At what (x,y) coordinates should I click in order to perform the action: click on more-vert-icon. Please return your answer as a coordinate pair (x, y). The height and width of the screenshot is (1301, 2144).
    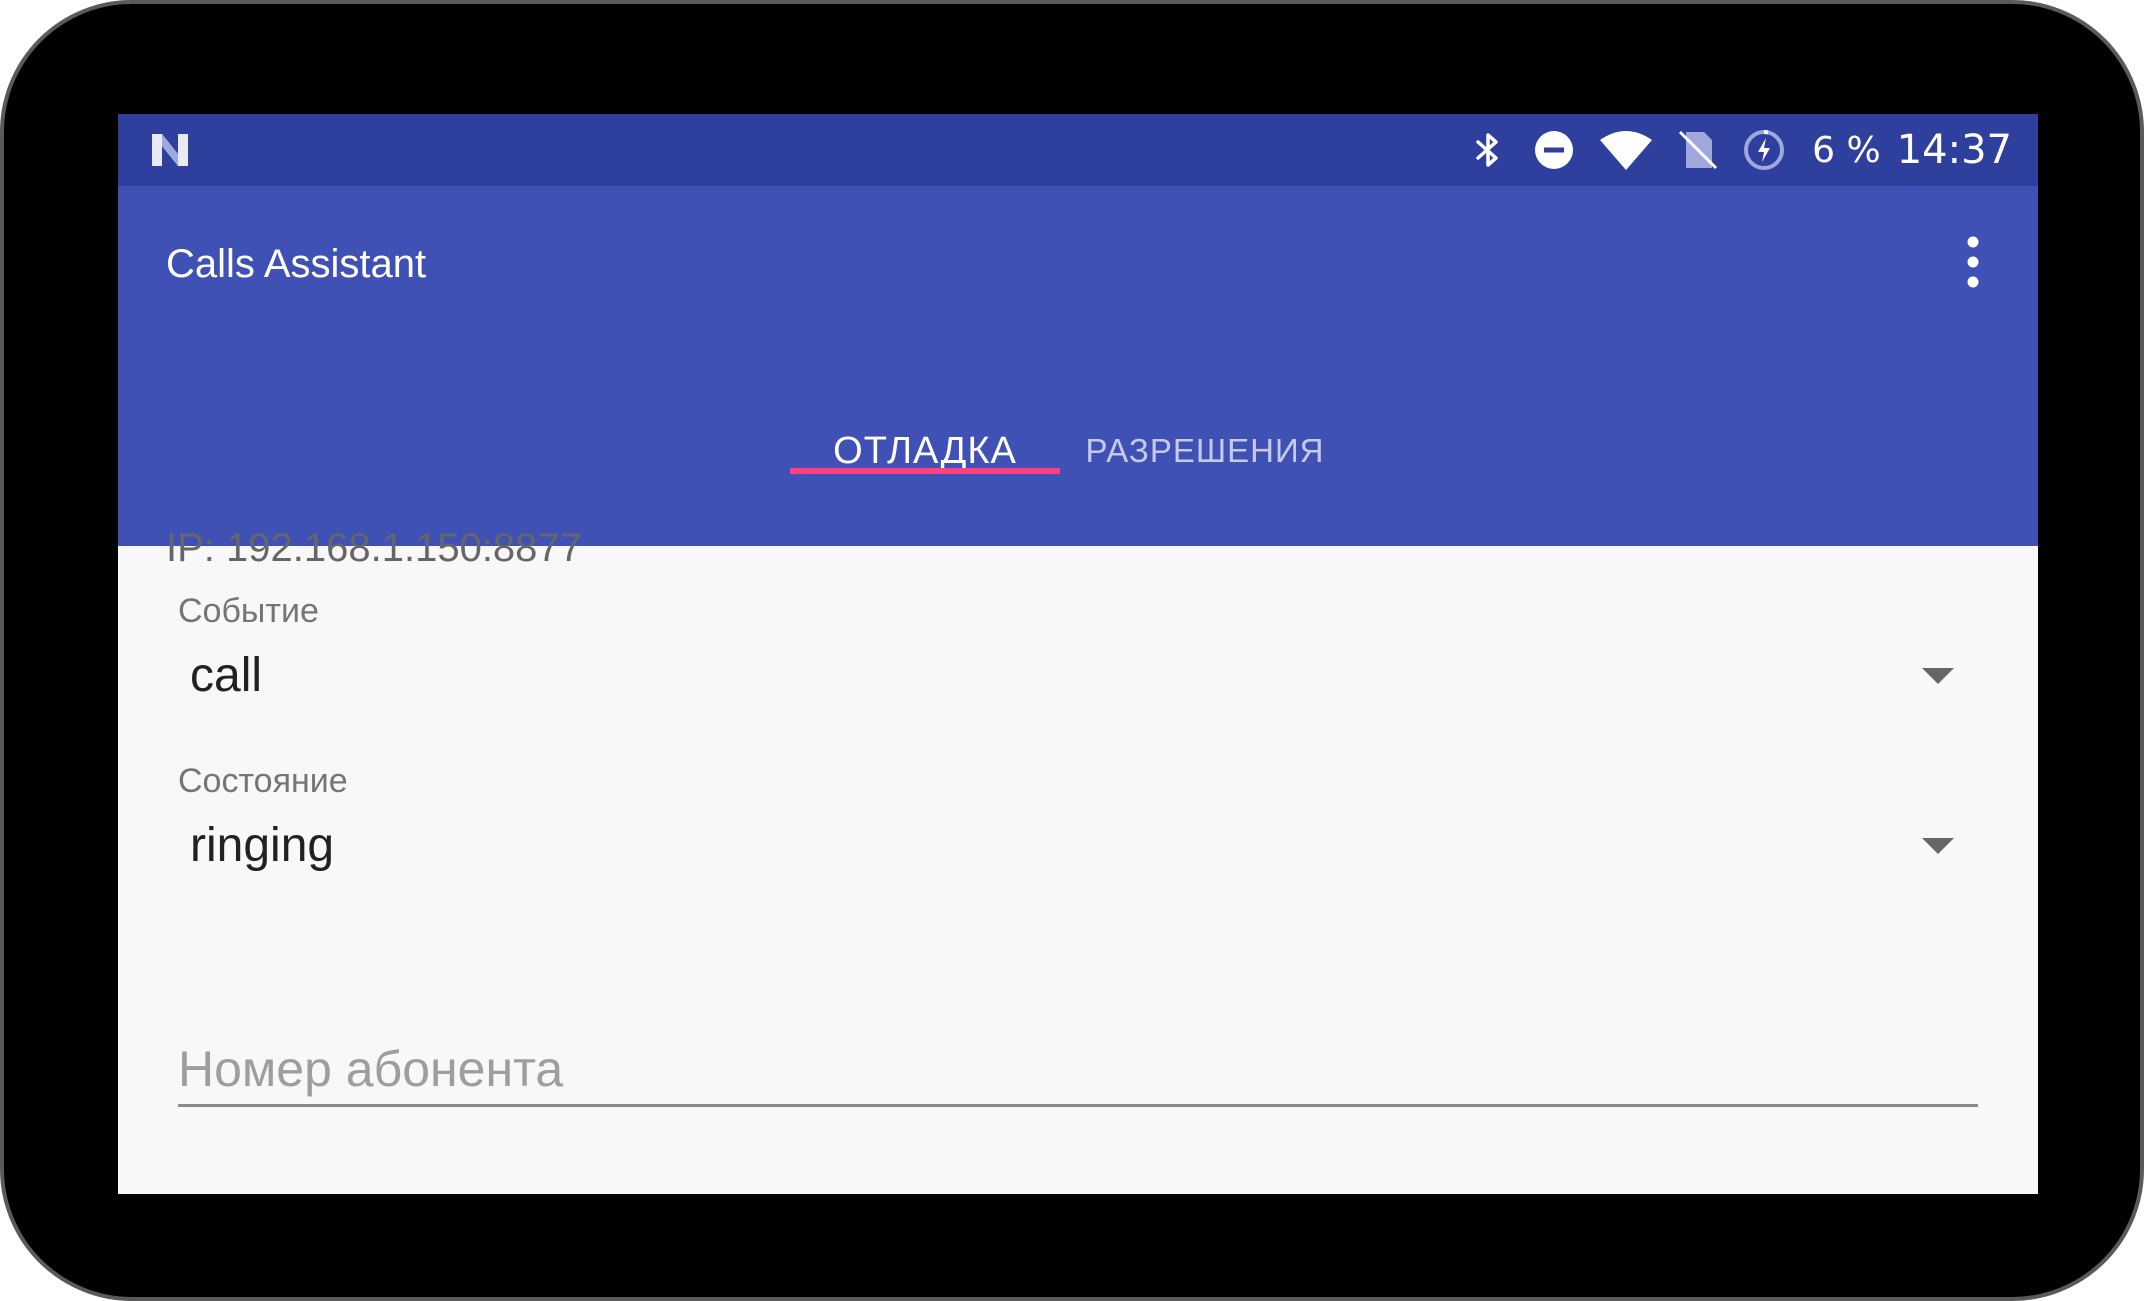
    Looking at the image, I should click on (1973, 262).